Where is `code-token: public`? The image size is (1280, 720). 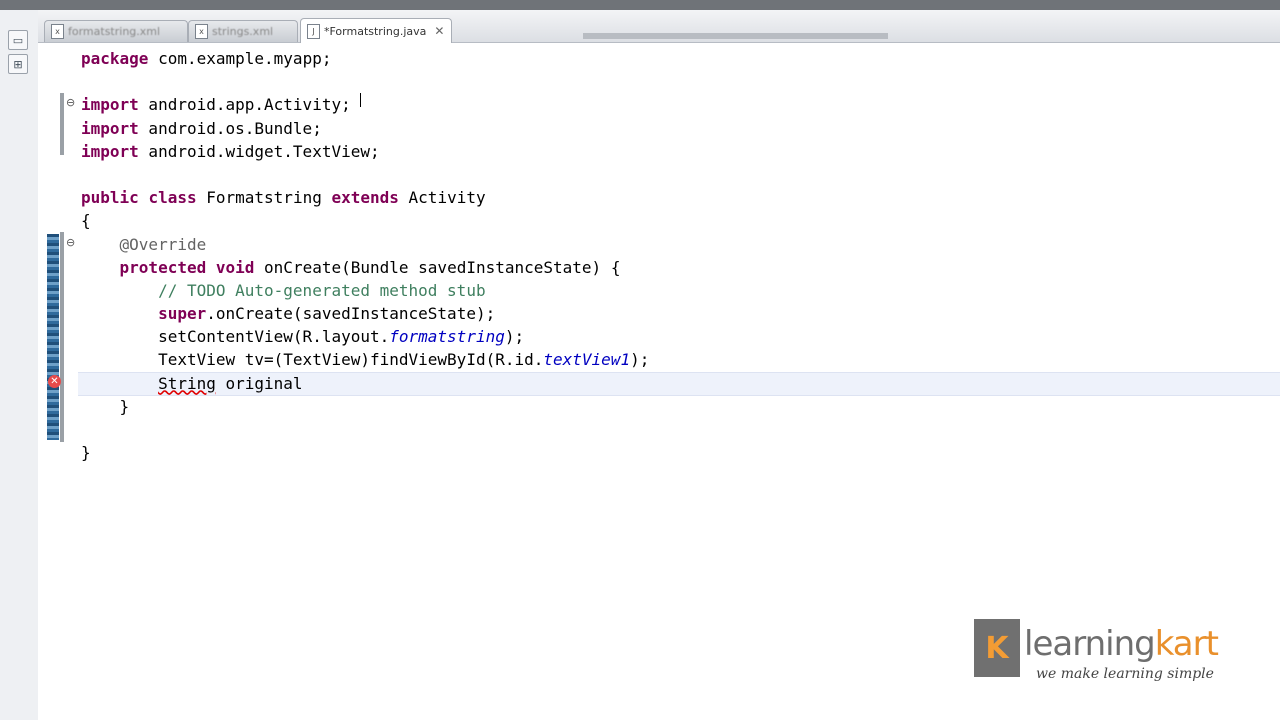 code-token: public is located at coordinates (110, 198).